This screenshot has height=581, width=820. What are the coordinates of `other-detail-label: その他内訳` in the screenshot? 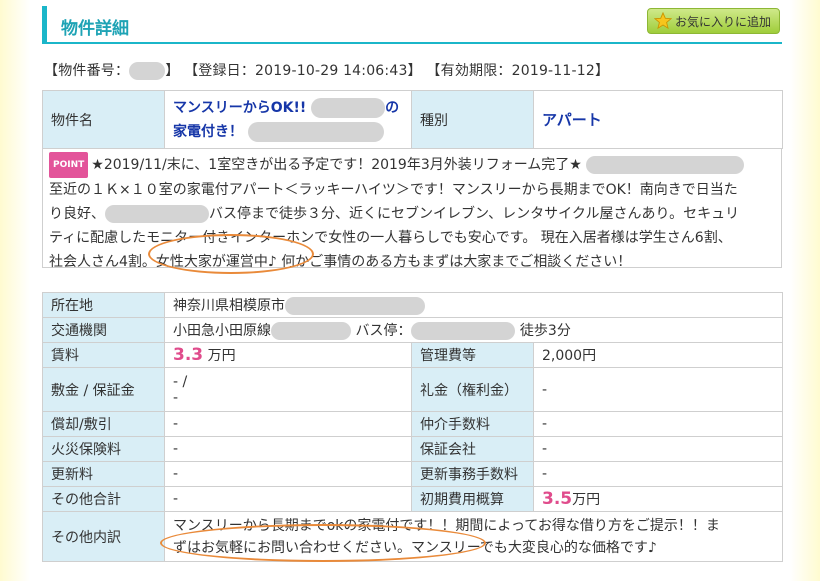 It's located at (103, 536).